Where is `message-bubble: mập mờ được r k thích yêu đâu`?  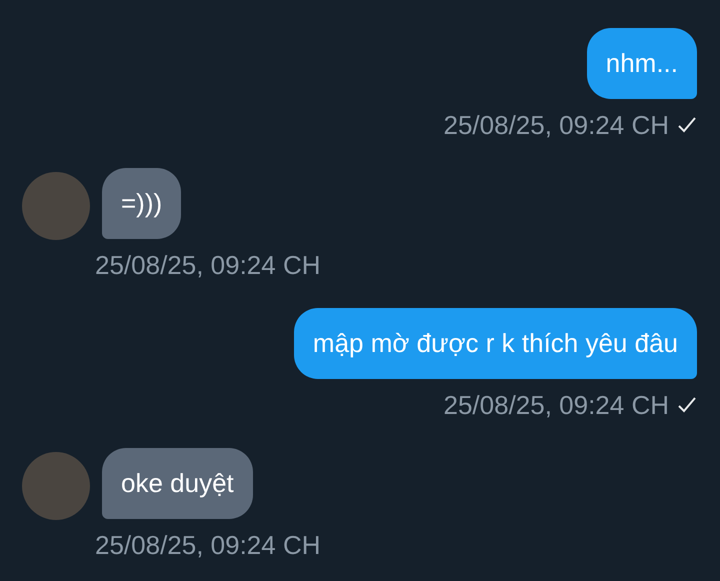
message-bubble: mập mờ được r k thích yêu đâu is located at coordinates (495, 343).